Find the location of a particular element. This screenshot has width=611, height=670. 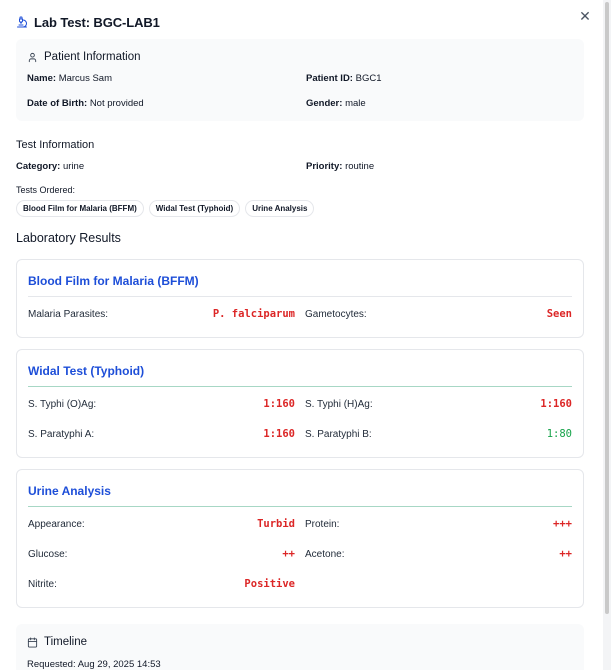

nitrite-label: Nitrite: is located at coordinates (42, 584).